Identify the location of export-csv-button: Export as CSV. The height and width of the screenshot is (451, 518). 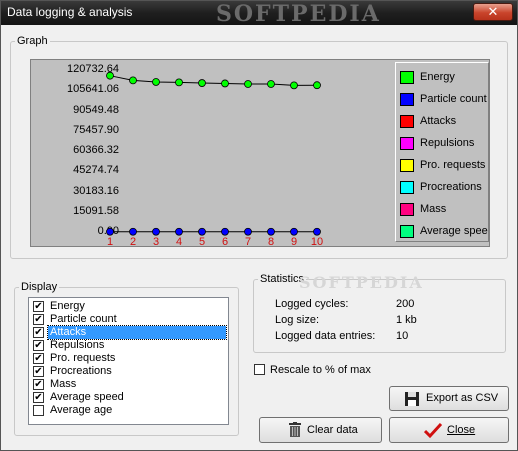
(449, 398).